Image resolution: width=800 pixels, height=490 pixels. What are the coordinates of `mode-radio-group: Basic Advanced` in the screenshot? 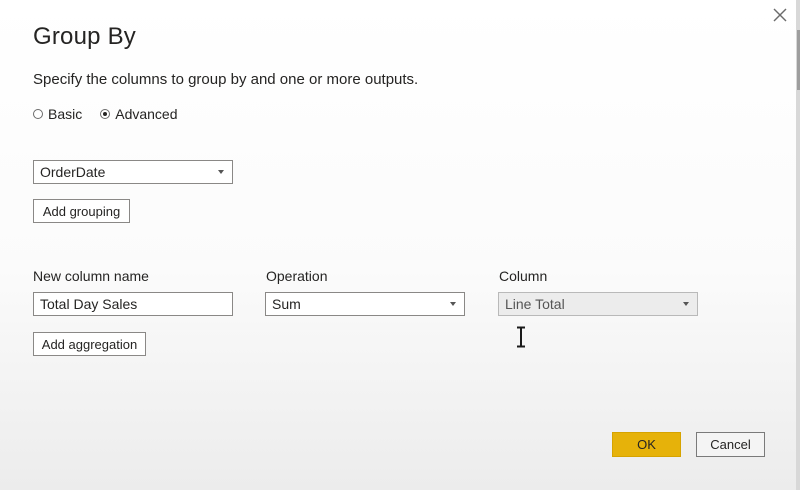 It's located at (114, 114).